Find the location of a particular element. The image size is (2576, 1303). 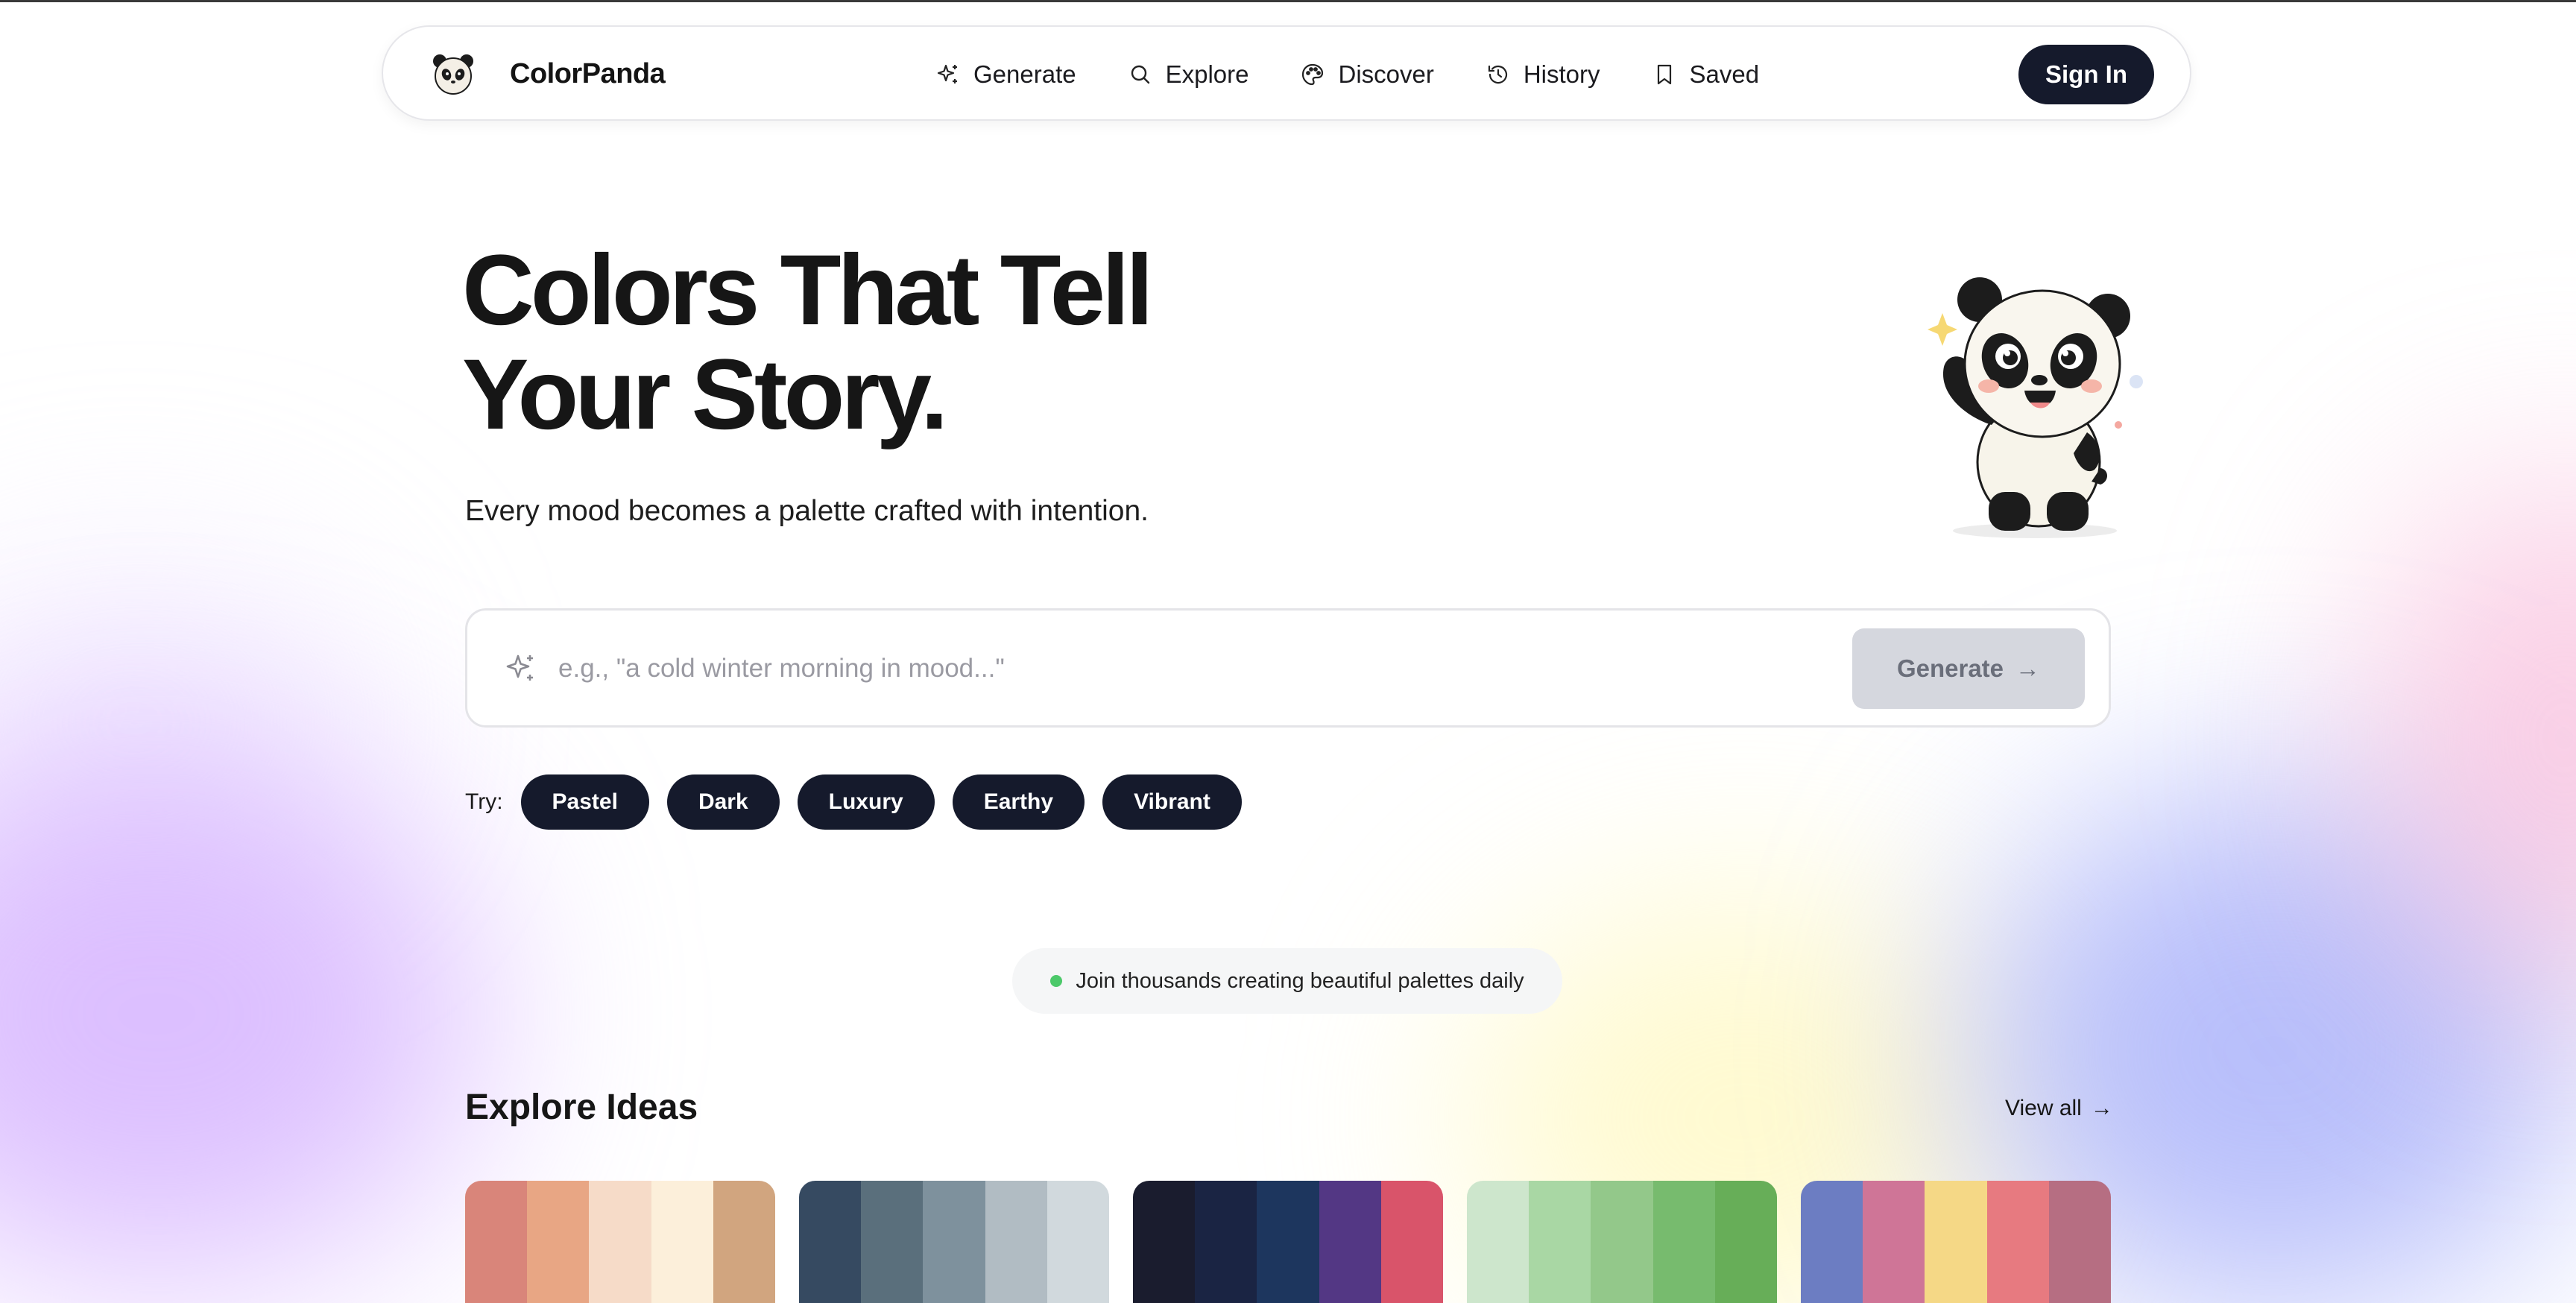

view-all-link: View all → is located at coordinates (2059, 1108).